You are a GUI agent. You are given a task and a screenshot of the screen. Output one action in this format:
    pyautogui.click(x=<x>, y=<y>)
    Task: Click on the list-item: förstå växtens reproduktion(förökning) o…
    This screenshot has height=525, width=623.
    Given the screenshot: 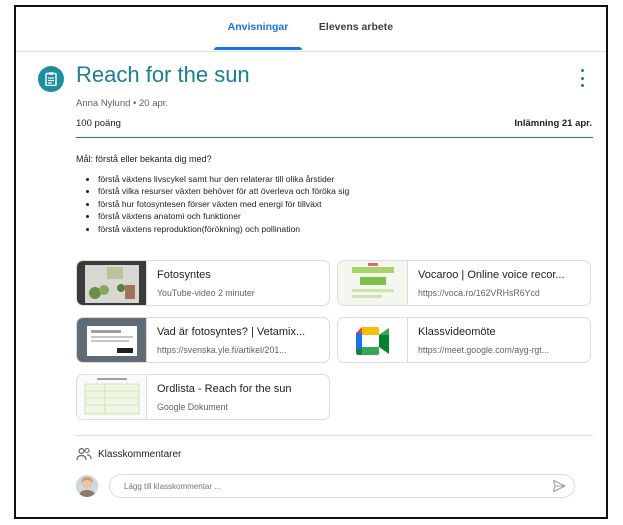 What is the action you would take?
    pyautogui.click(x=223, y=229)
    